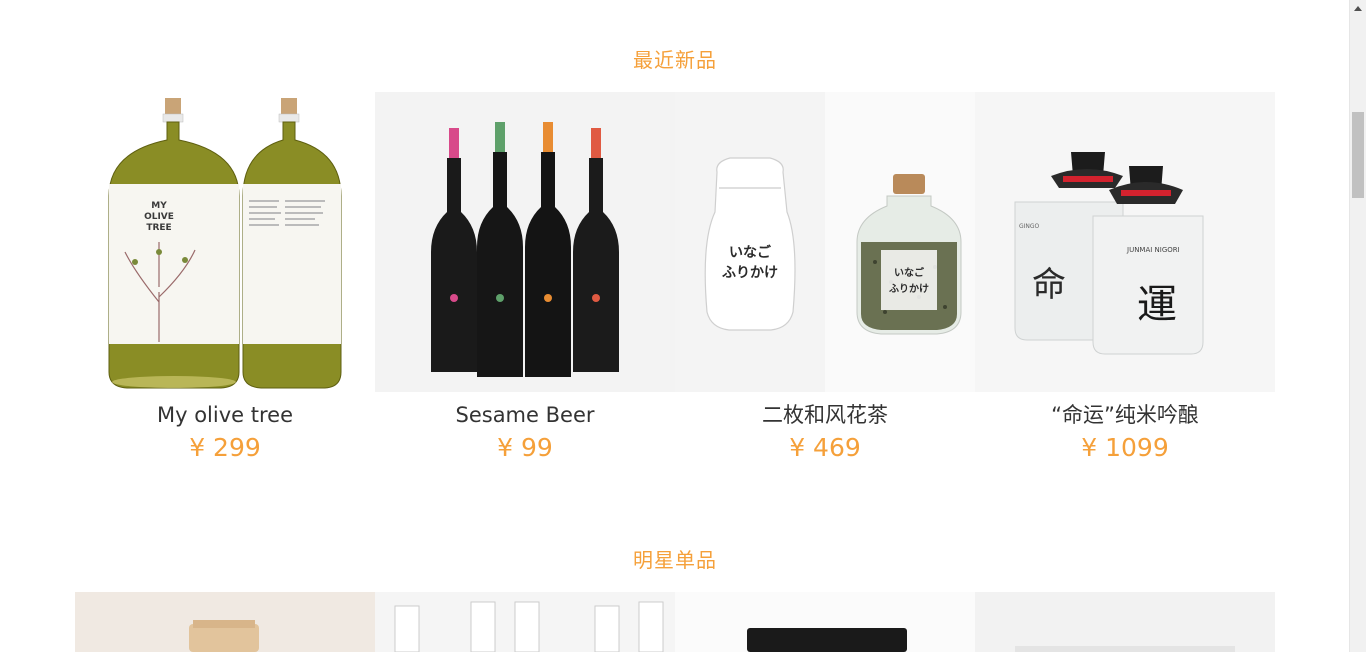 This screenshot has height=652, width=1366. I want to click on product-name: My olive tree, so click(225, 415).